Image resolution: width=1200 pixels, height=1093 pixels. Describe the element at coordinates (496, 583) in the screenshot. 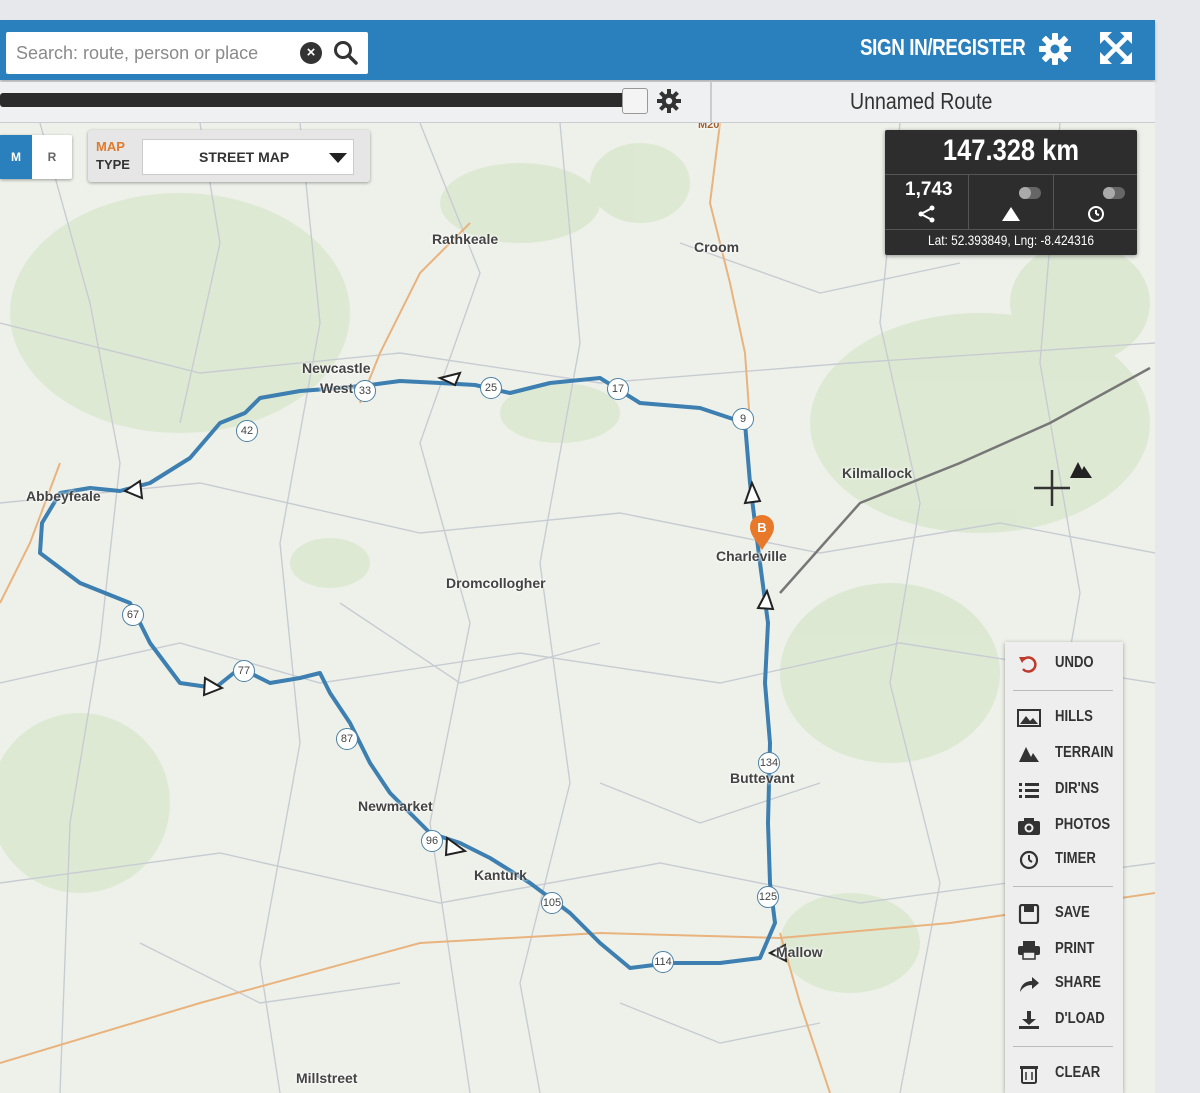

I see `place-dromcollogher: Dromcollogher` at that location.